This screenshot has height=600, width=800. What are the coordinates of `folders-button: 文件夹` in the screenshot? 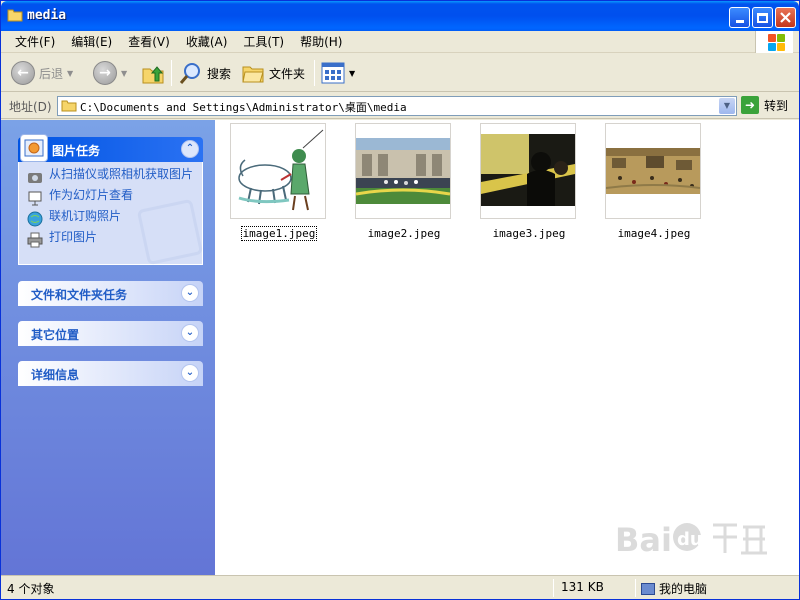 It's located at (273, 73).